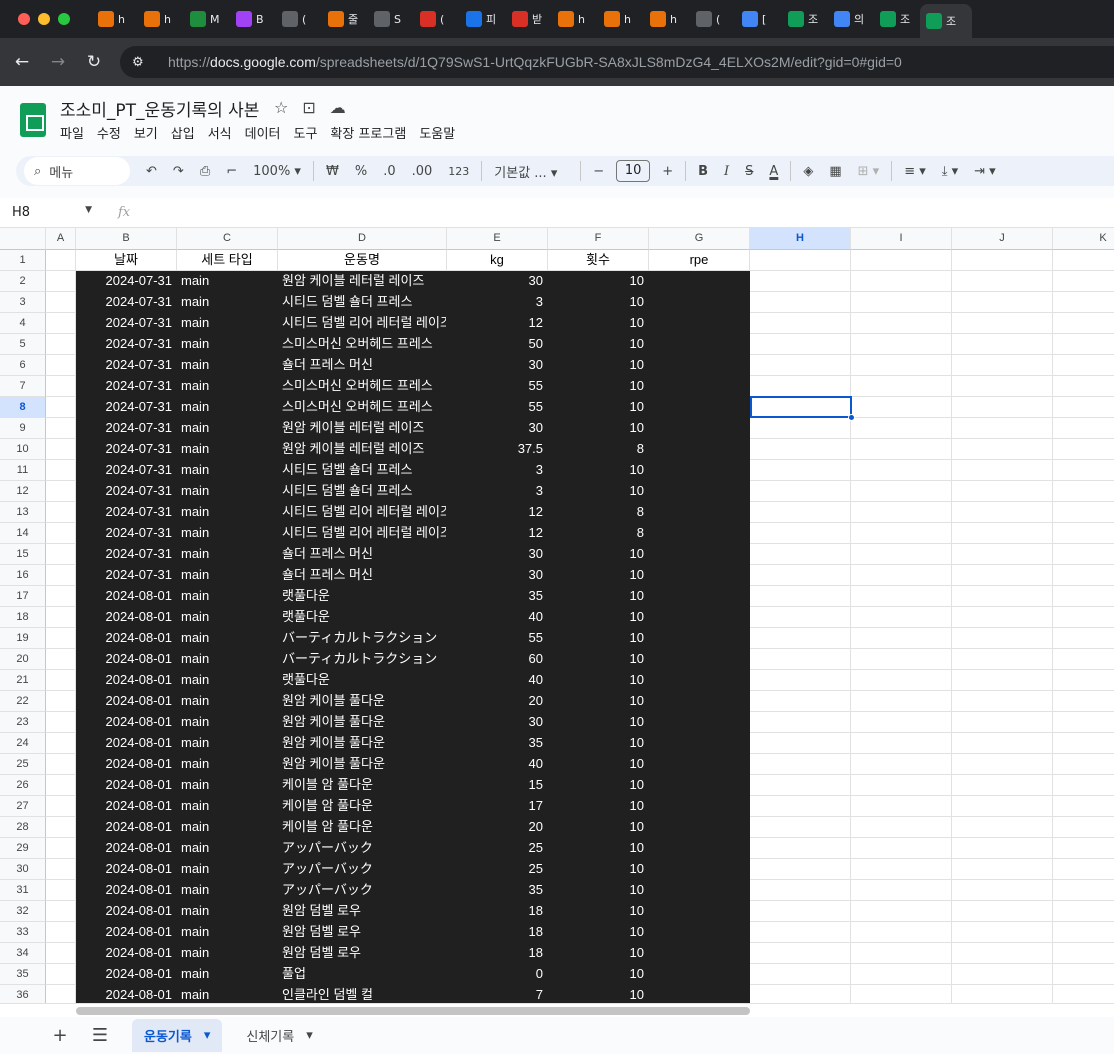  What do you see at coordinates (483, 19) in the screenshot?
I see `browser-tab: 피` at bounding box center [483, 19].